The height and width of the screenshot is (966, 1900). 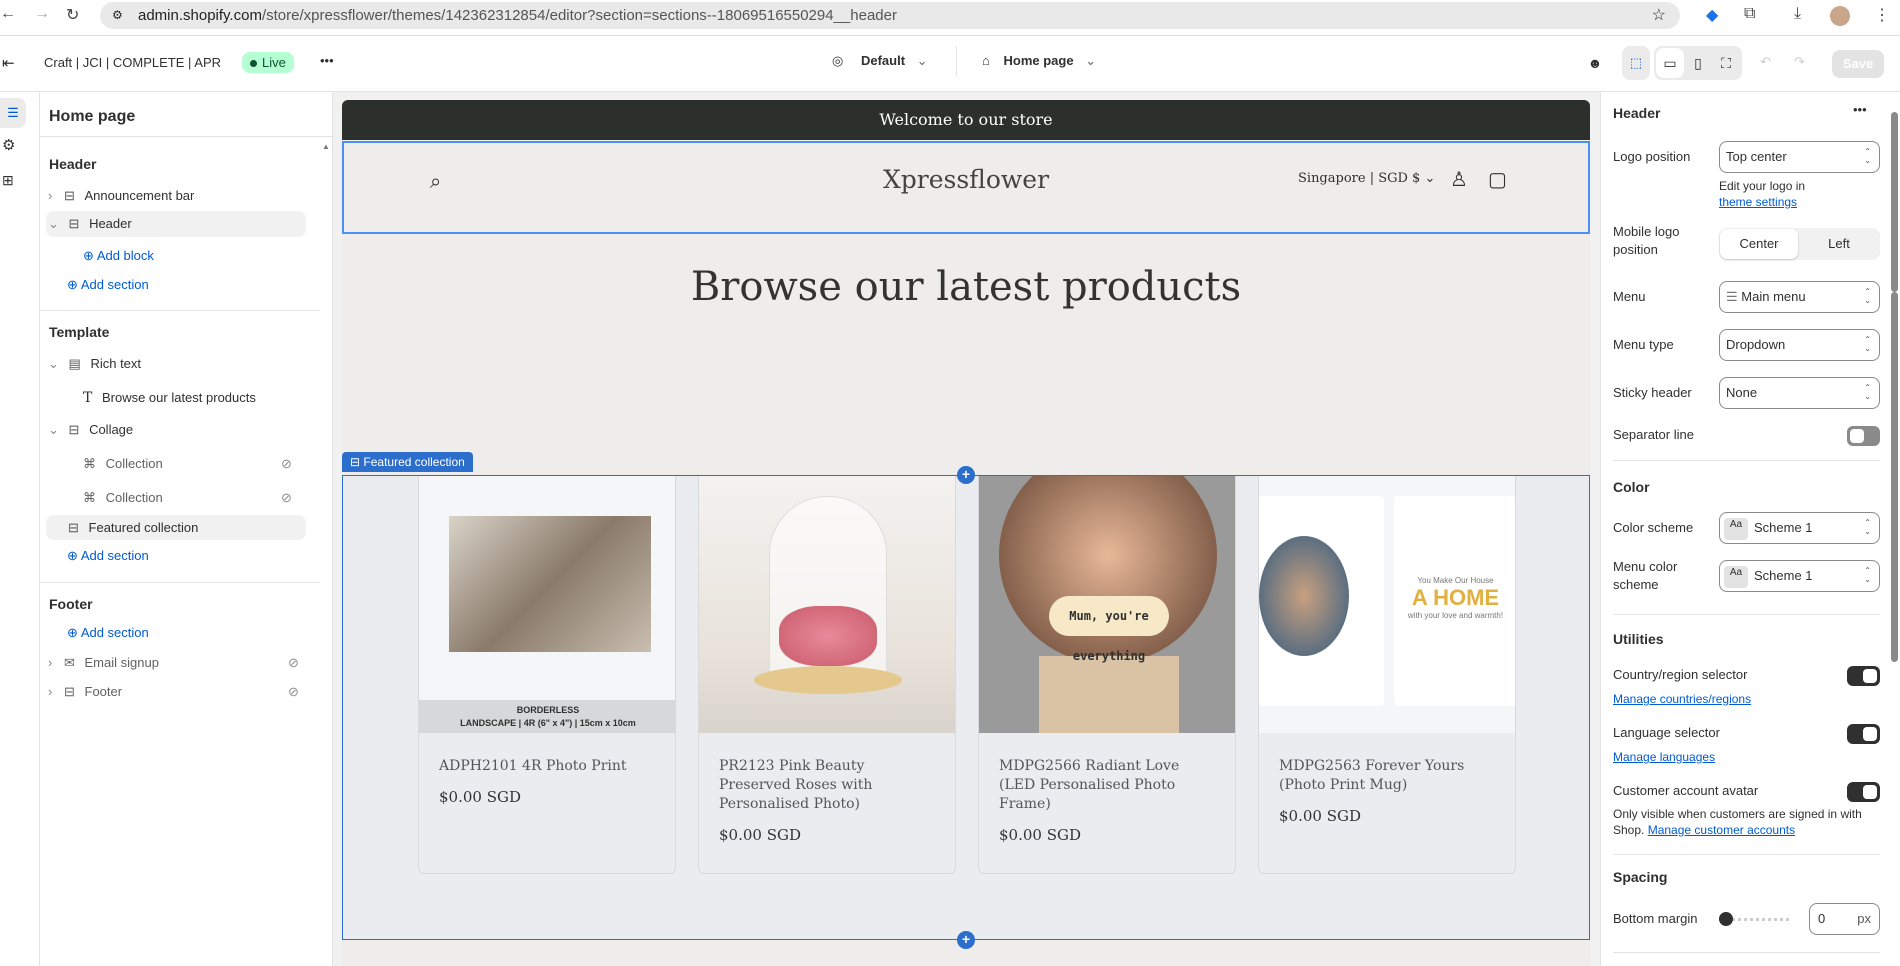 What do you see at coordinates (69, 691) in the screenshot?
I see `section-icon: ⊟` at bounding box center [69, 691].